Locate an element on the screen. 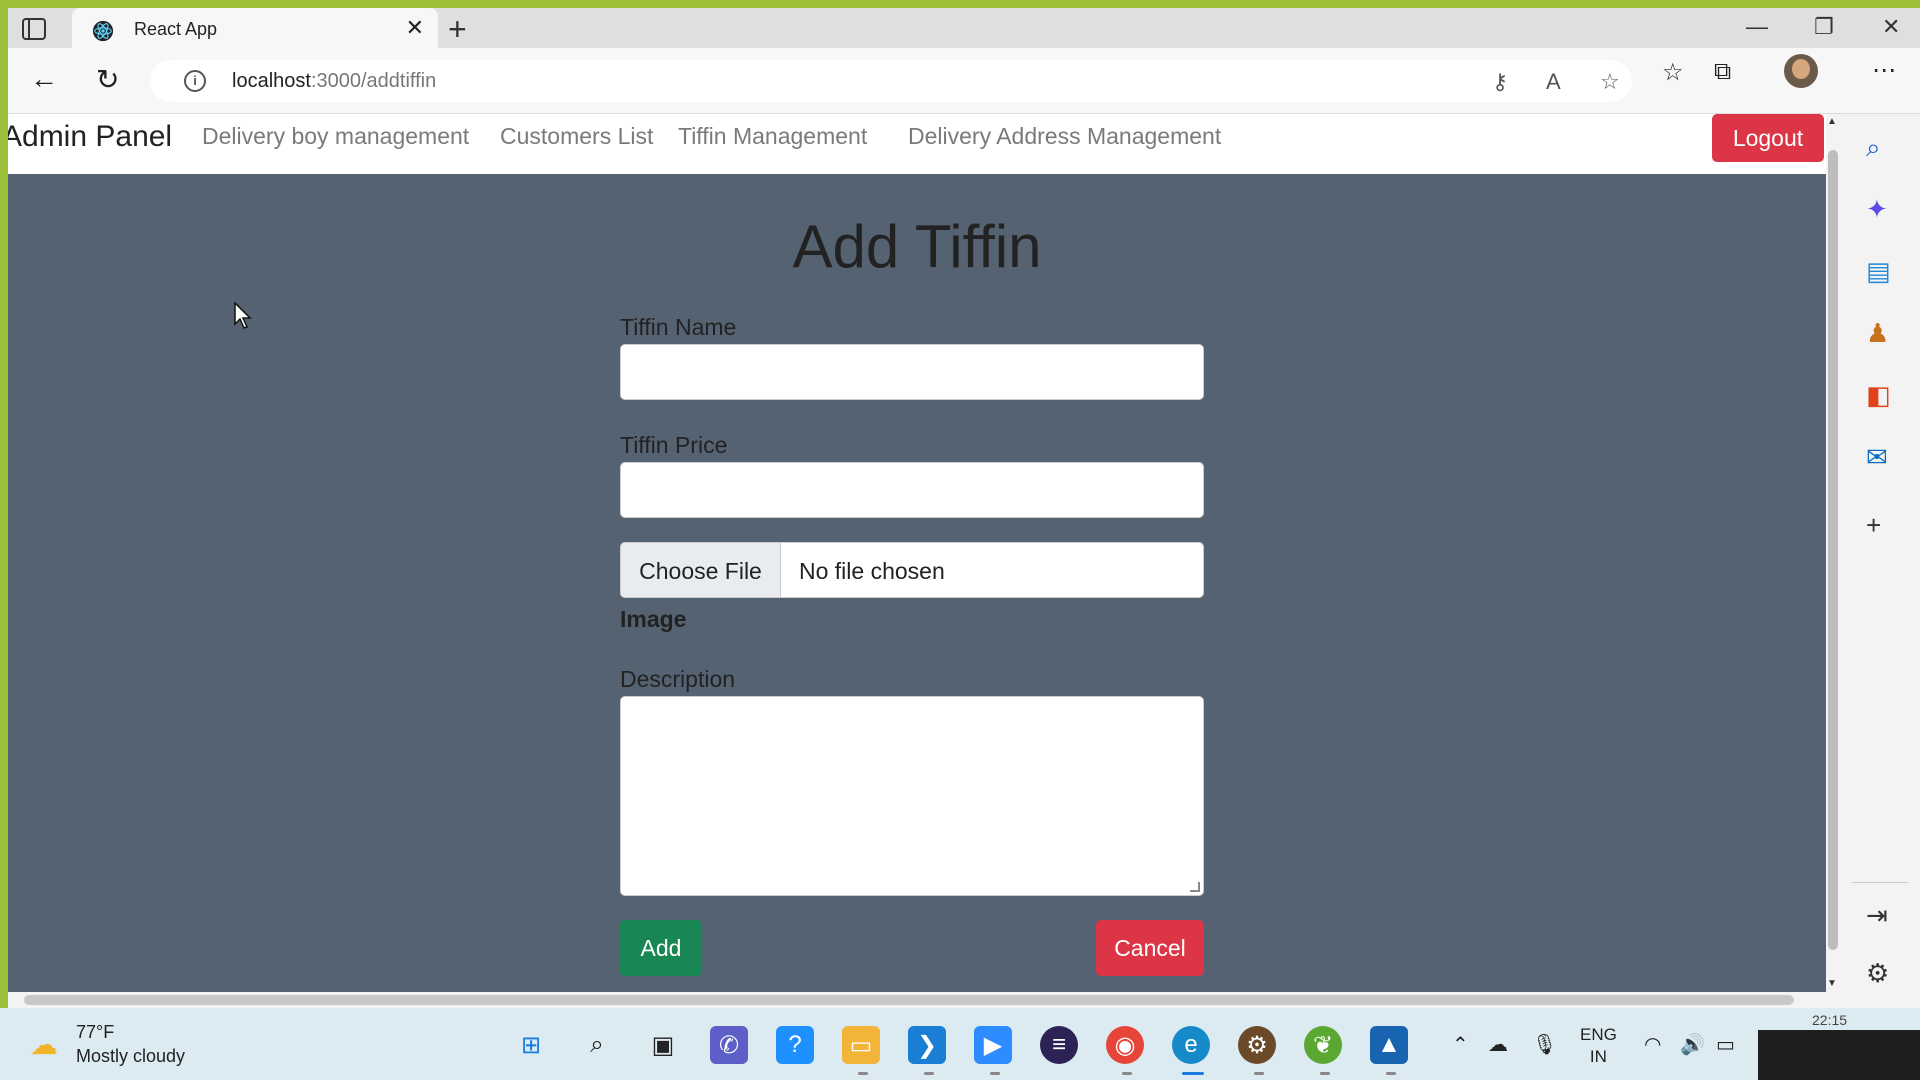 Image resolution: width=1920 pixels, height=1080 pixels. tiffin-price-input is located at coordinates (912, 490).